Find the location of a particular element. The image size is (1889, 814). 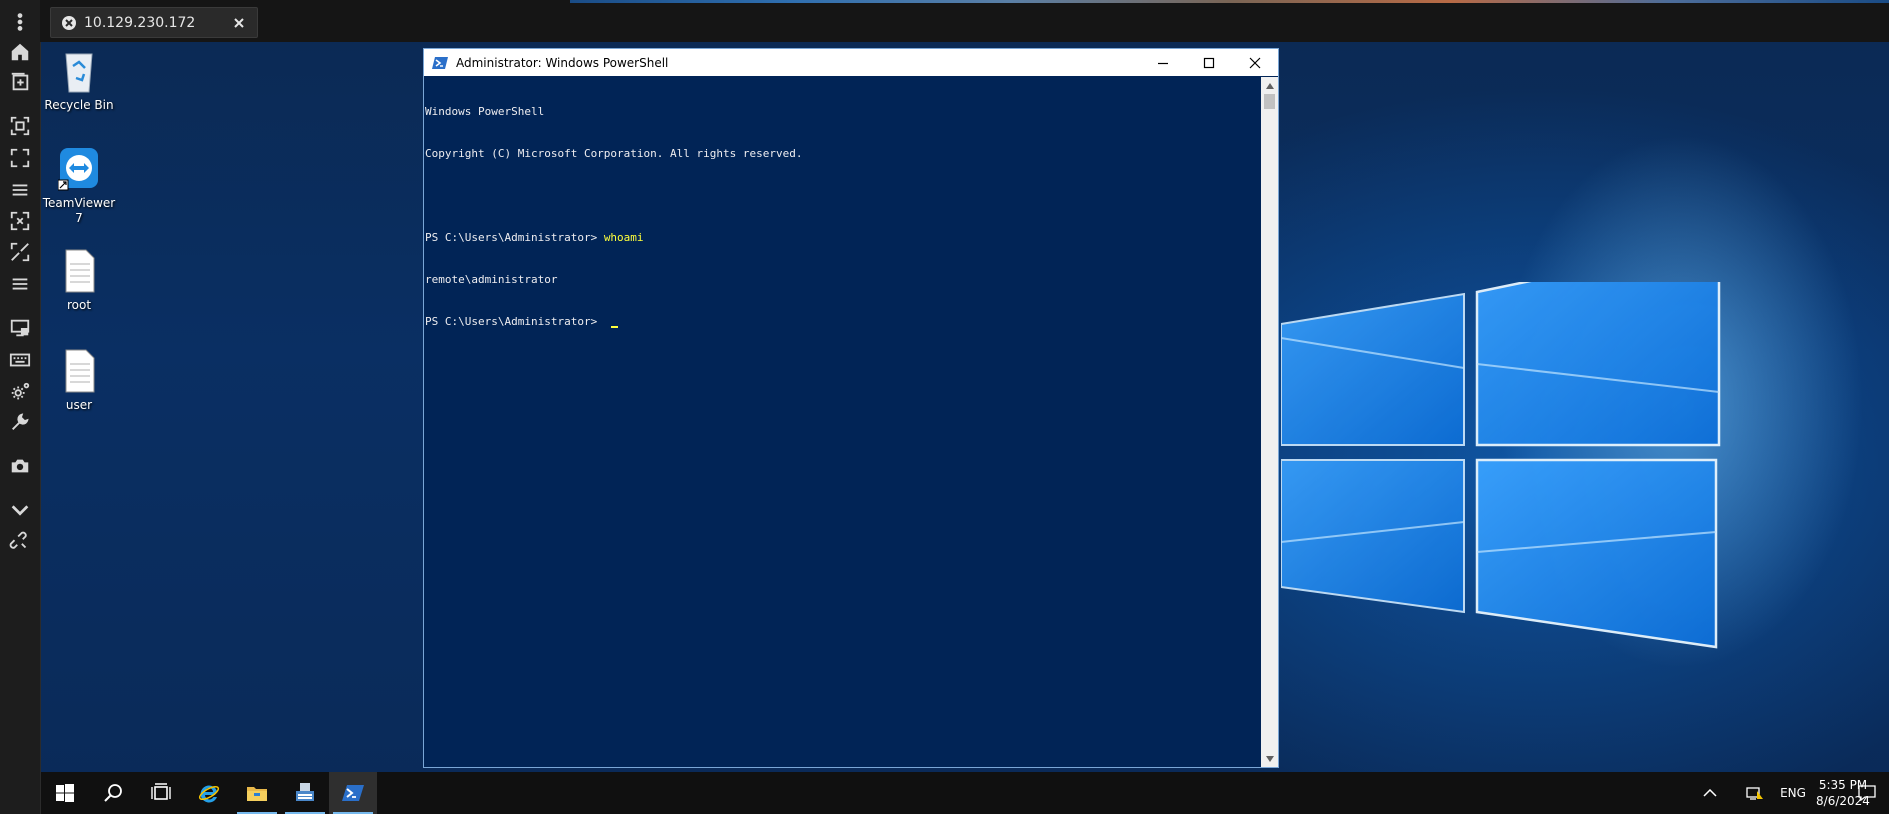

menu-lines-icon is located at coordinates (20, 190).